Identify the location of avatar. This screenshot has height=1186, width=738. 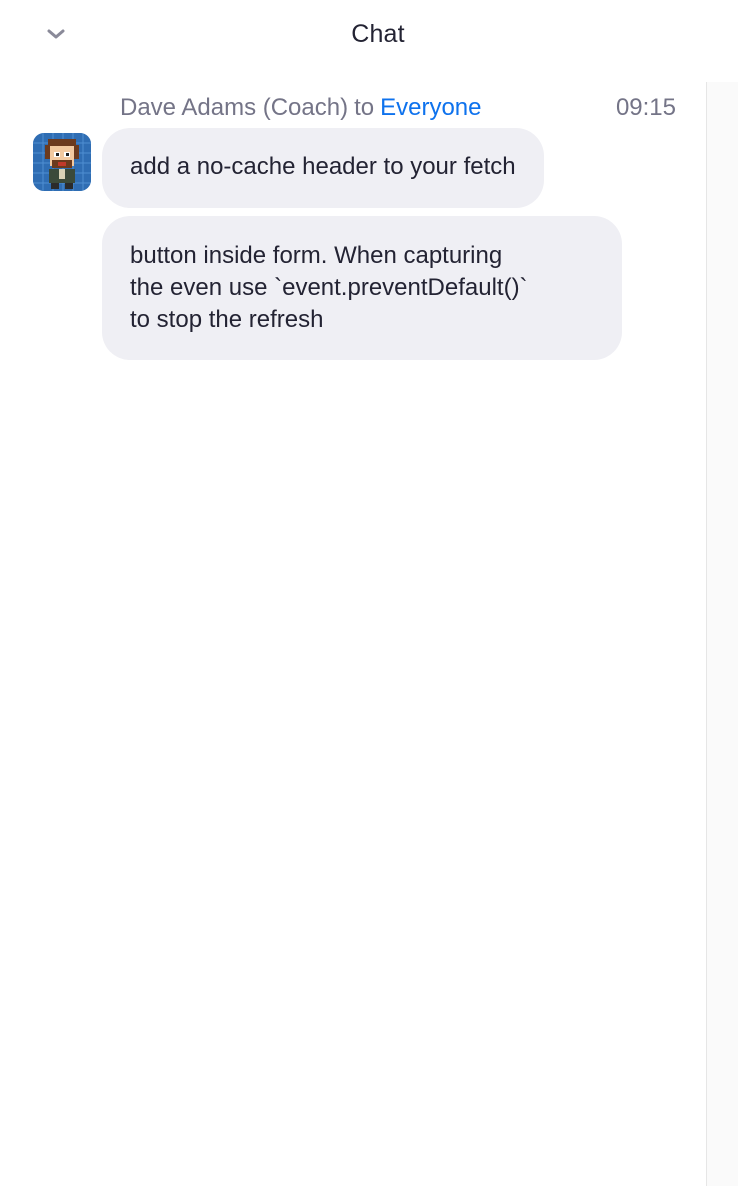
(62, 162).